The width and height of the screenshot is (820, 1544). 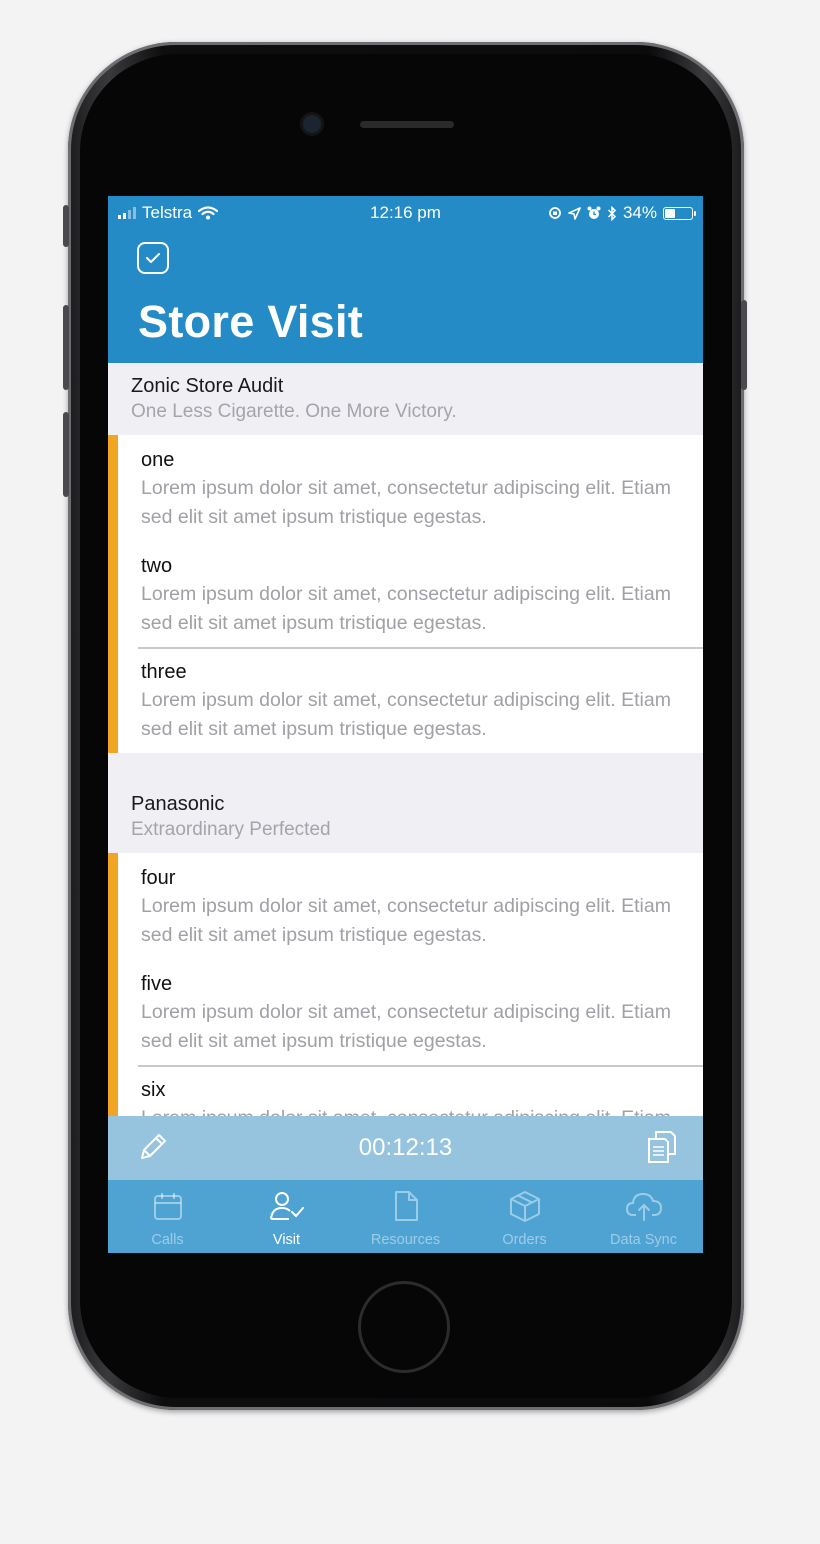 What do you see at coordinates (612, 213) in the screenshot?
I see `bluetooth-icon` at bounding box center [612, 213].